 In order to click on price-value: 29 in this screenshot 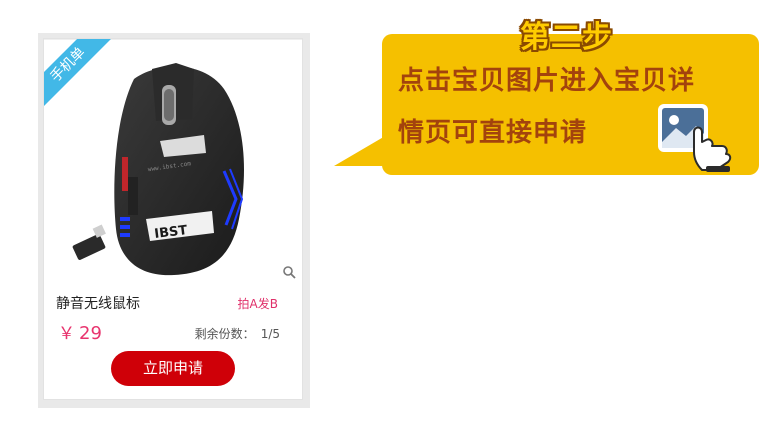, I will do `click(90, 333)`.